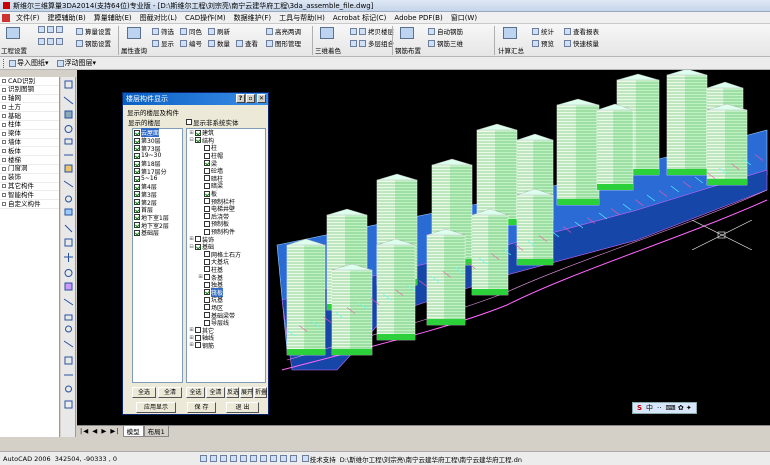  What do you see at coordinates (212, 122) in the screenshot?
I see `show-nonsys-checkbox: 显示非系统实体` at bounding box center [212, 122].